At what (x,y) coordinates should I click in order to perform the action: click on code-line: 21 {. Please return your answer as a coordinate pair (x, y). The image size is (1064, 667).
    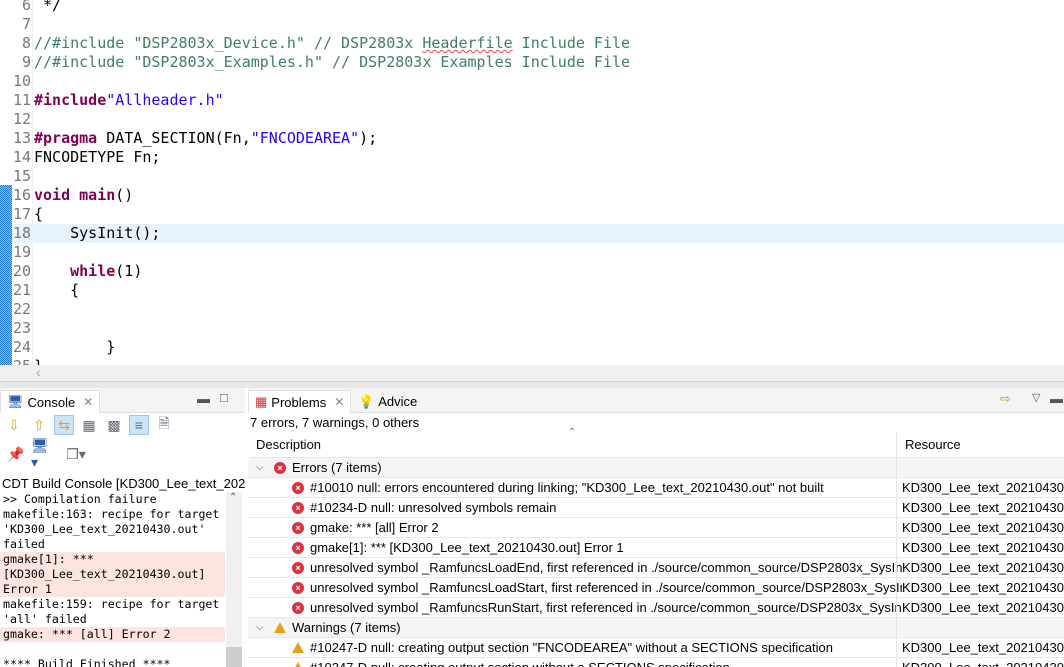
    Looking at the image, I should click on (532, 290).